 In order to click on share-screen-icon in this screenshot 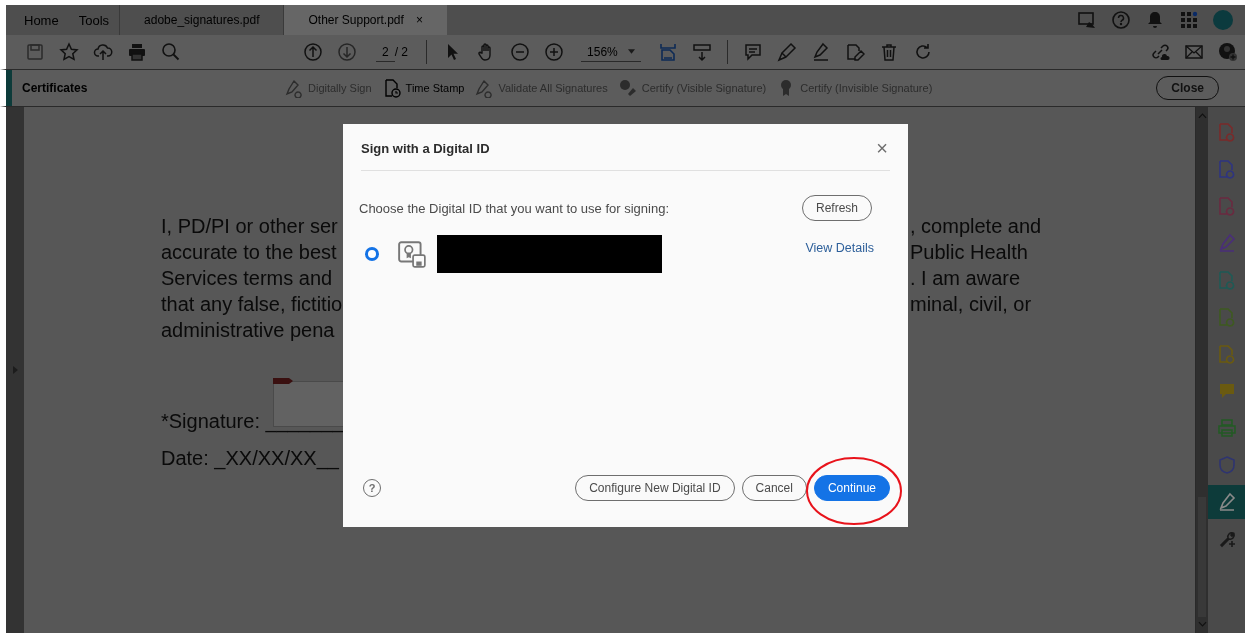, I will do `click(1087, 20)`.